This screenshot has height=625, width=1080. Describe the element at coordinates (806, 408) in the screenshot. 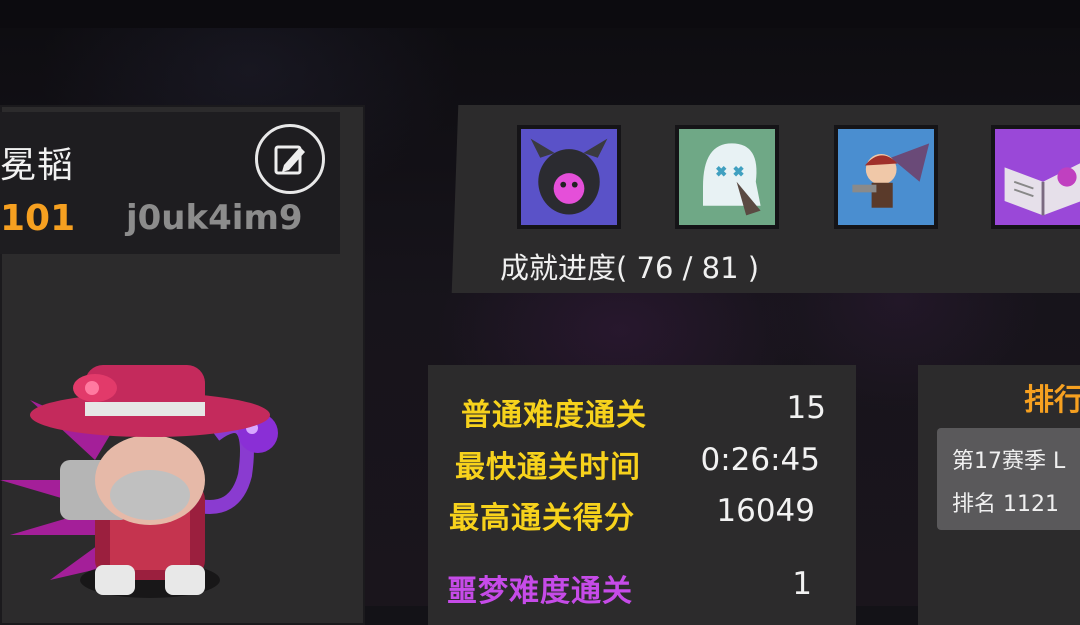

I see `normal-clear-value: 15` at that location.